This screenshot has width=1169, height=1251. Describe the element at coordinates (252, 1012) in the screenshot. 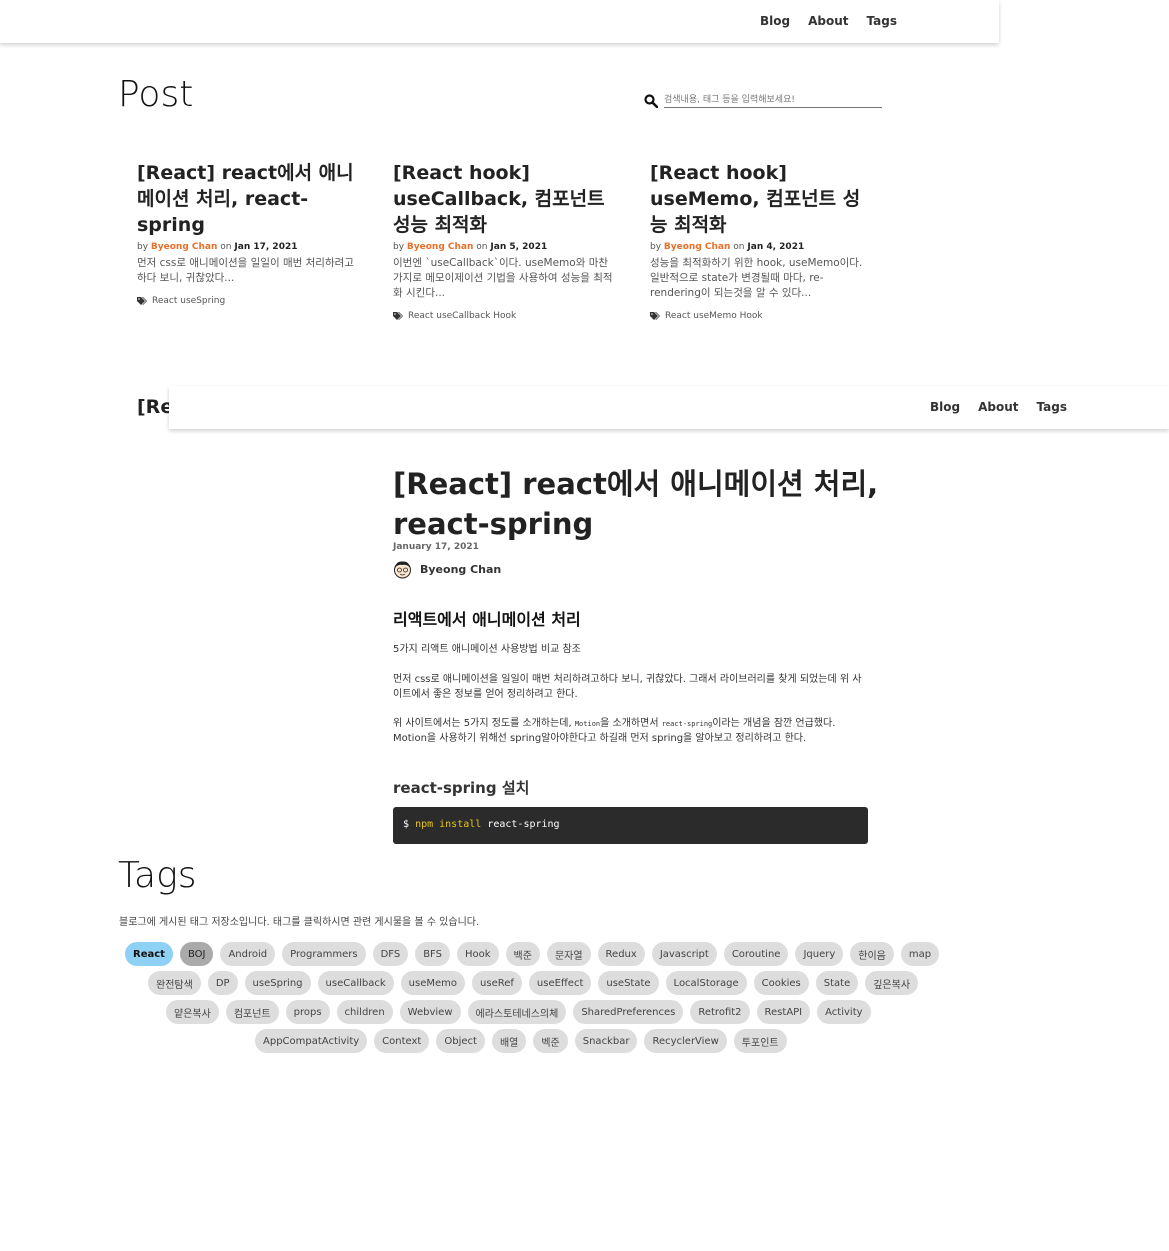

I see `tag-chip: 컴포넌트` at that location.